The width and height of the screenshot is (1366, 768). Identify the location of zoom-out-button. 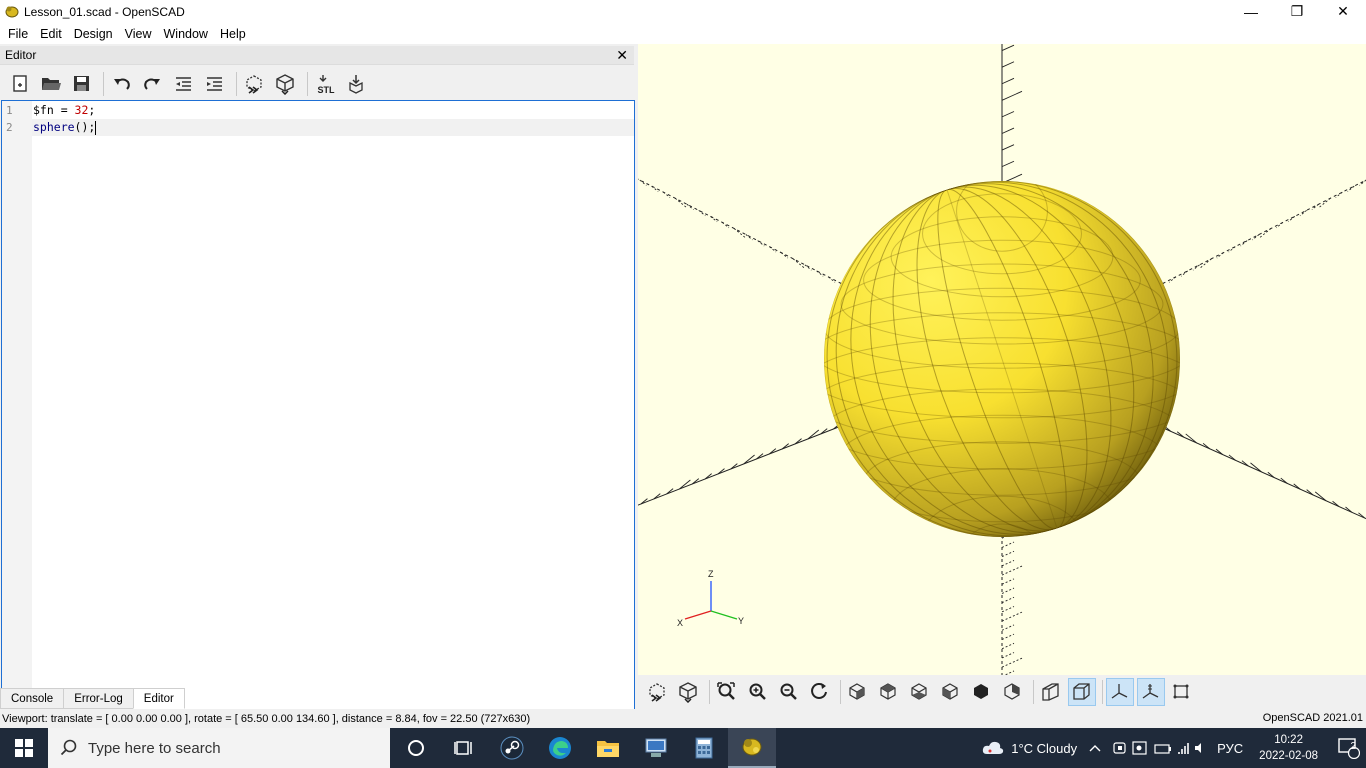
(789, 692).